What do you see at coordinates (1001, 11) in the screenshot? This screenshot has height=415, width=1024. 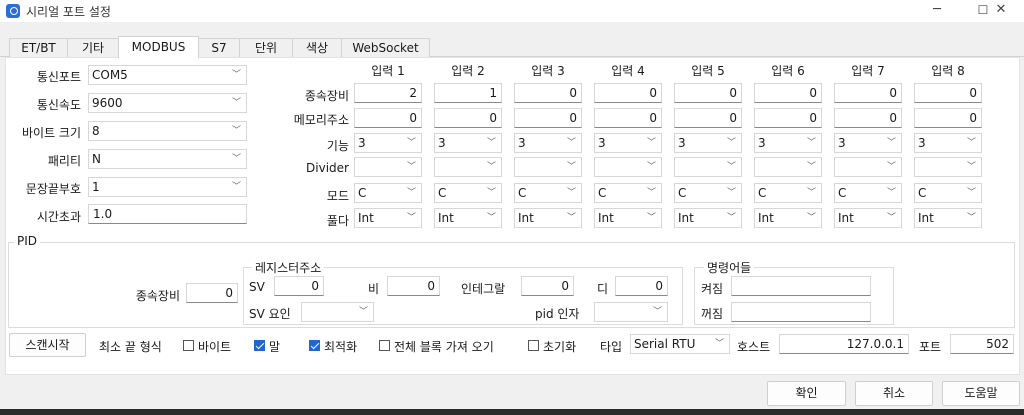 I see `close-button: ✕` at bounding box center [1001, 11].